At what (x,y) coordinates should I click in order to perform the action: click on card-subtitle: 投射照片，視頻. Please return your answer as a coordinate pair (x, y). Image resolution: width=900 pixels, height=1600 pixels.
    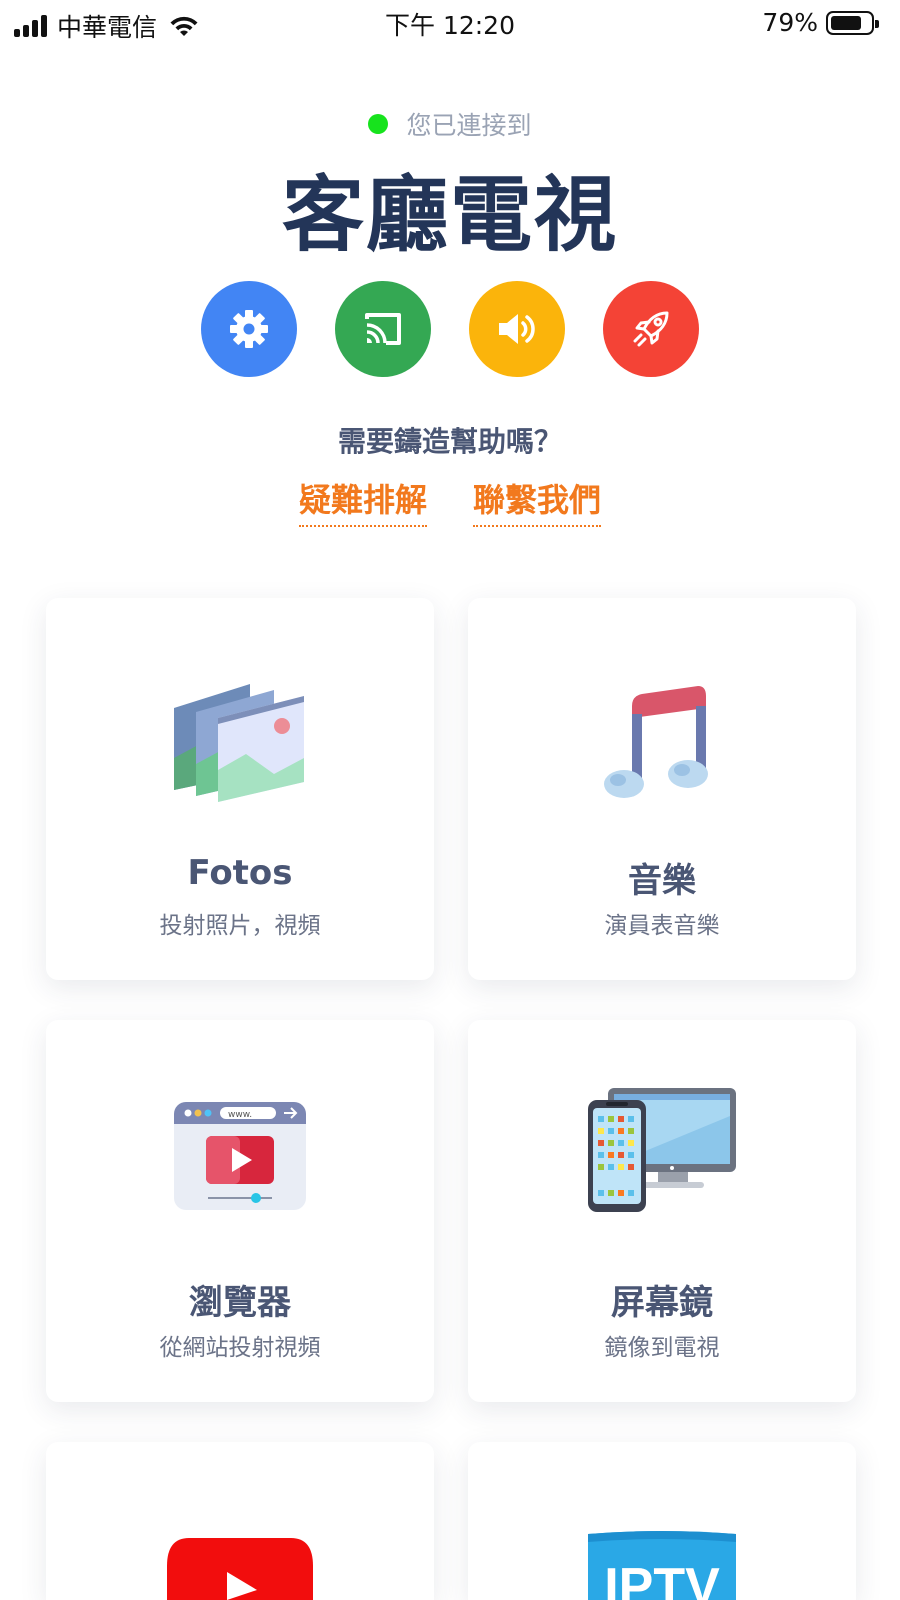
    Looking at the image, I should click on (240, 926).